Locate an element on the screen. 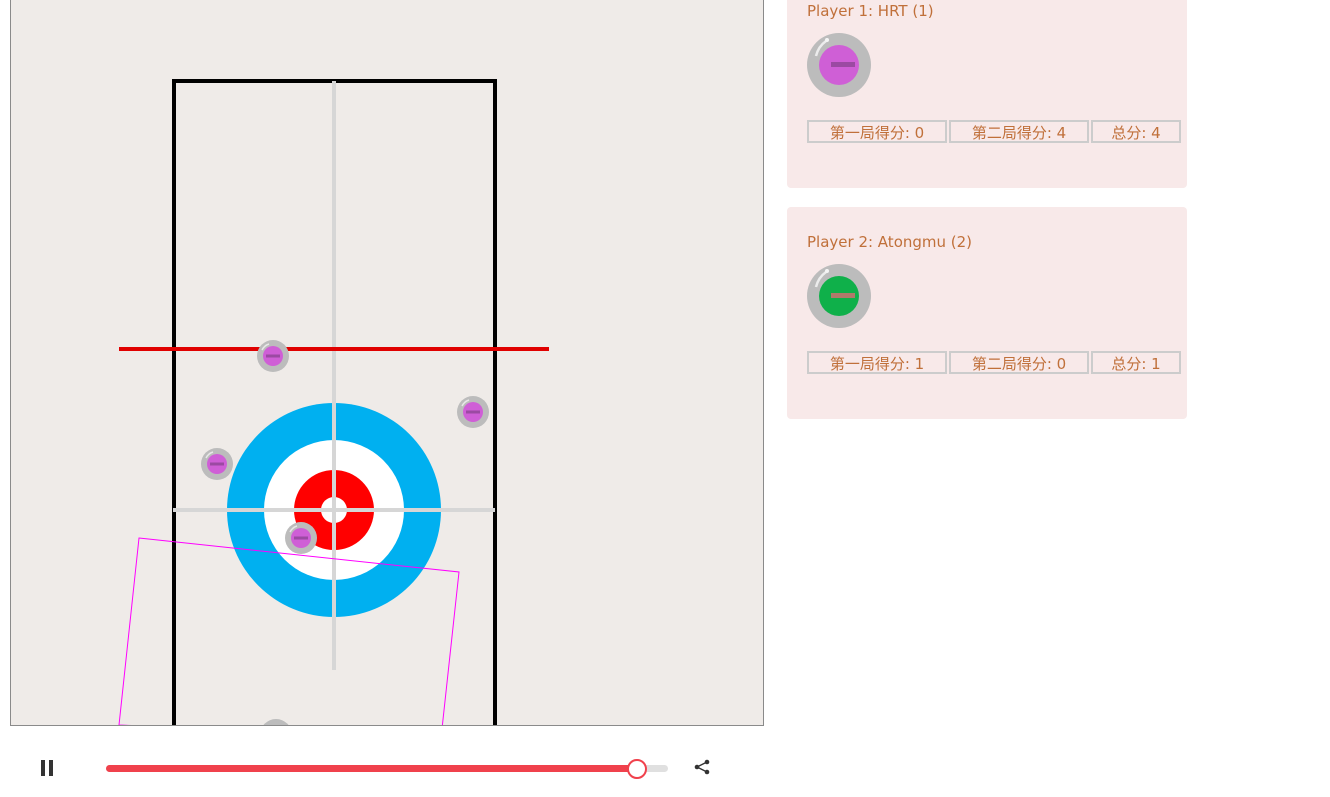 This screenshot has height=797, width=1330. player-name: Player 1: HRT (1) is located at coordinates (870, 11).